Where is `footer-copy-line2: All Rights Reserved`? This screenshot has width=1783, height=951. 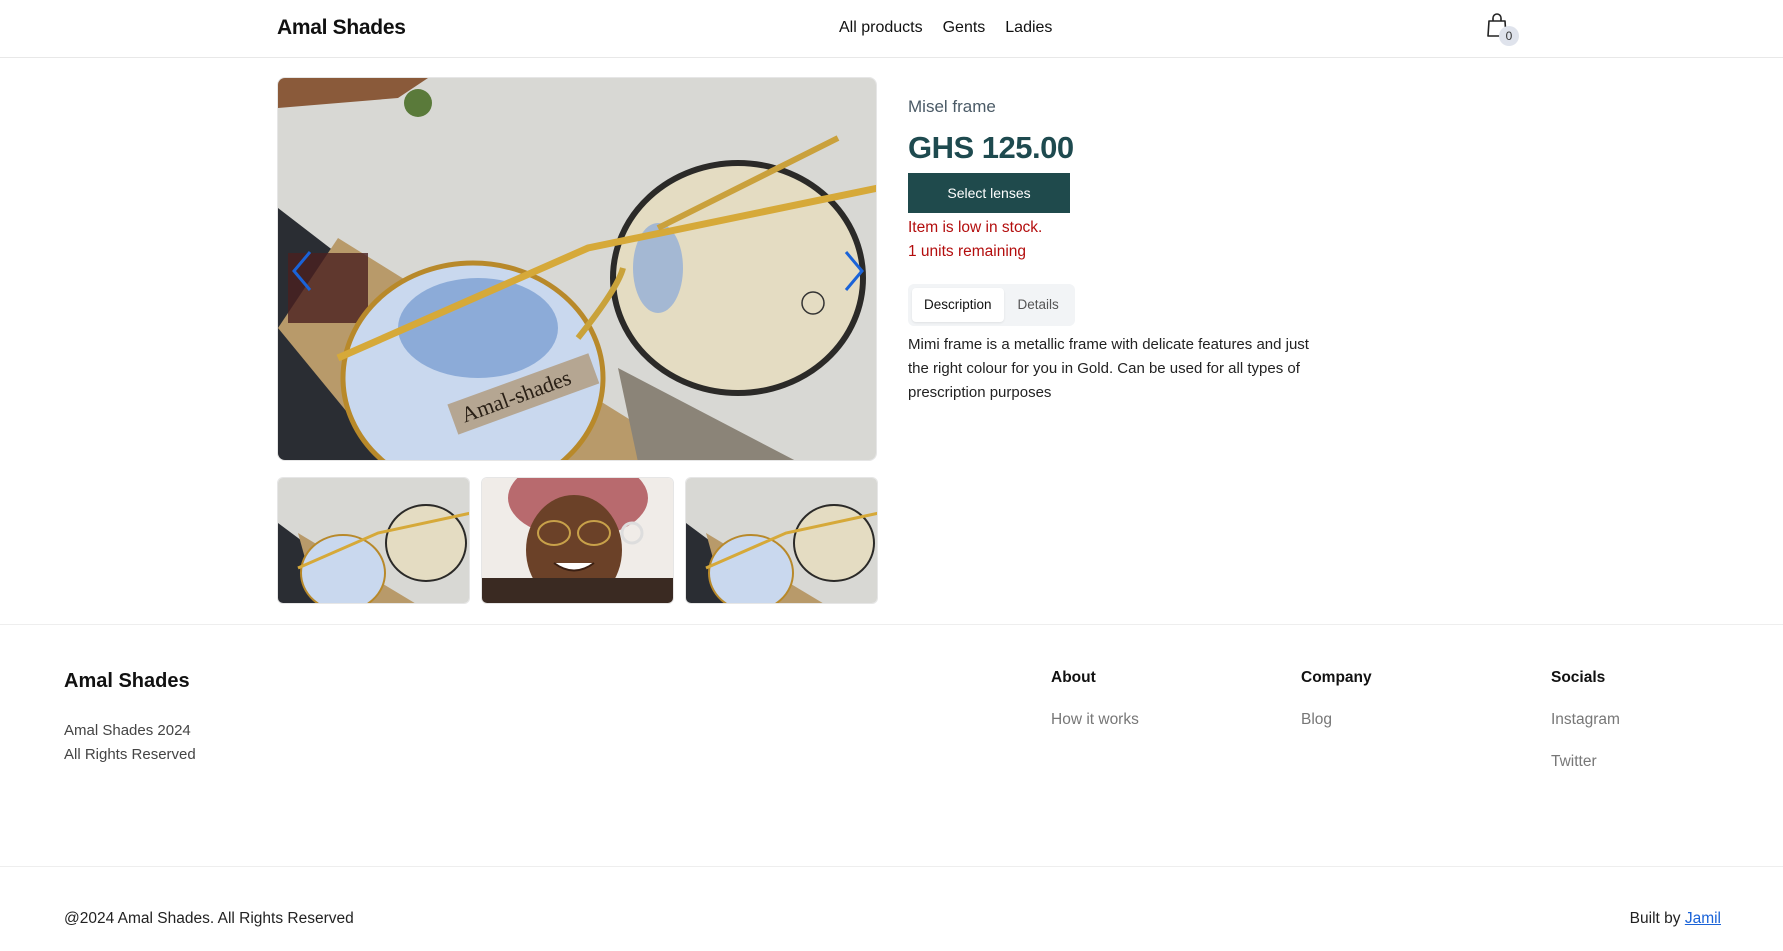 footer-copy-line2: All Rights Reserved is located at coordinates (130, 754).